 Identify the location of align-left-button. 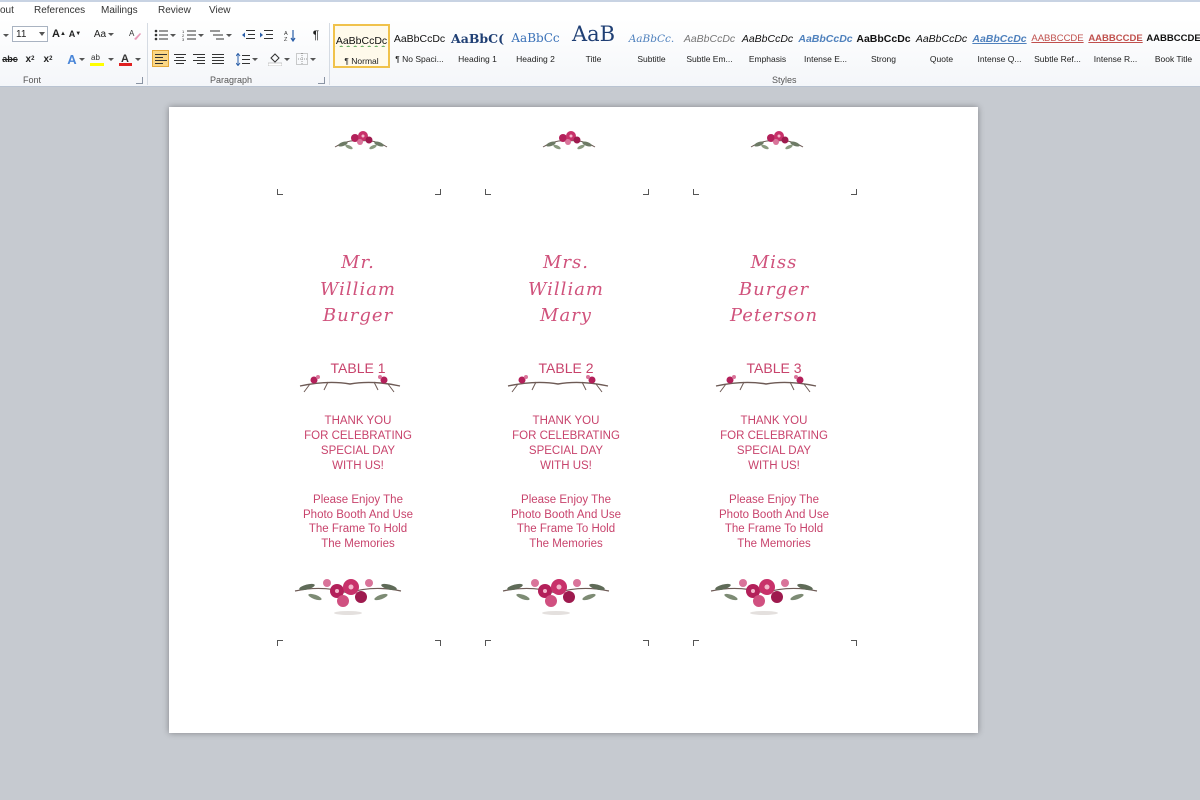
(160, 58).